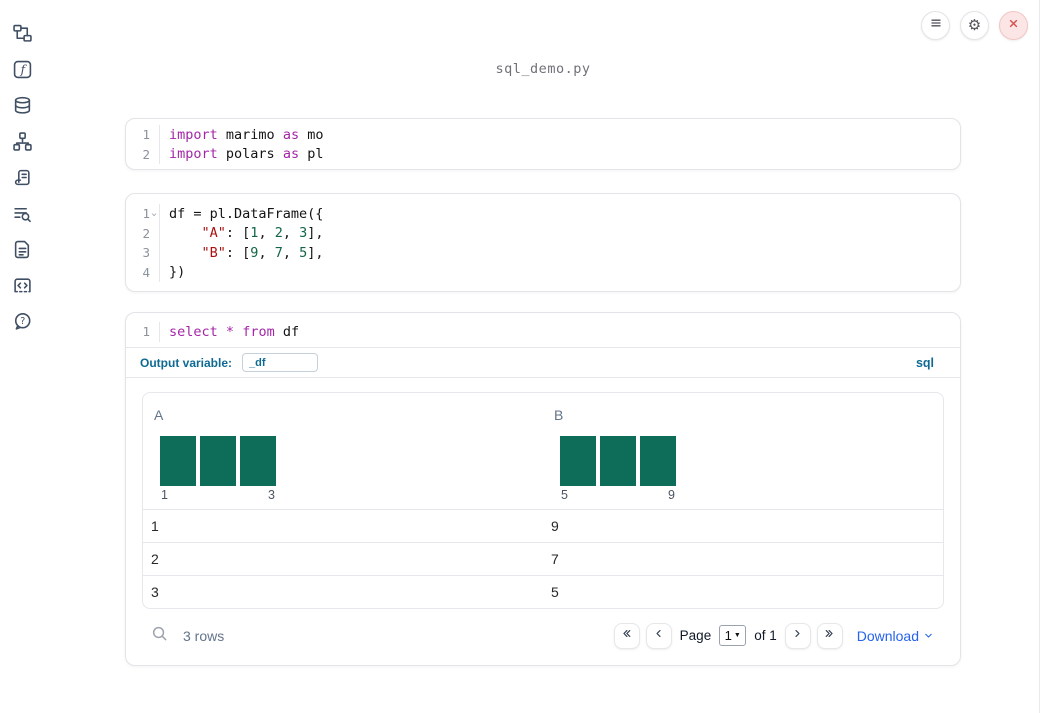  Describe the element at coordinates (544, 272) in the screenshot. I see `code-line: 4})` at that location.